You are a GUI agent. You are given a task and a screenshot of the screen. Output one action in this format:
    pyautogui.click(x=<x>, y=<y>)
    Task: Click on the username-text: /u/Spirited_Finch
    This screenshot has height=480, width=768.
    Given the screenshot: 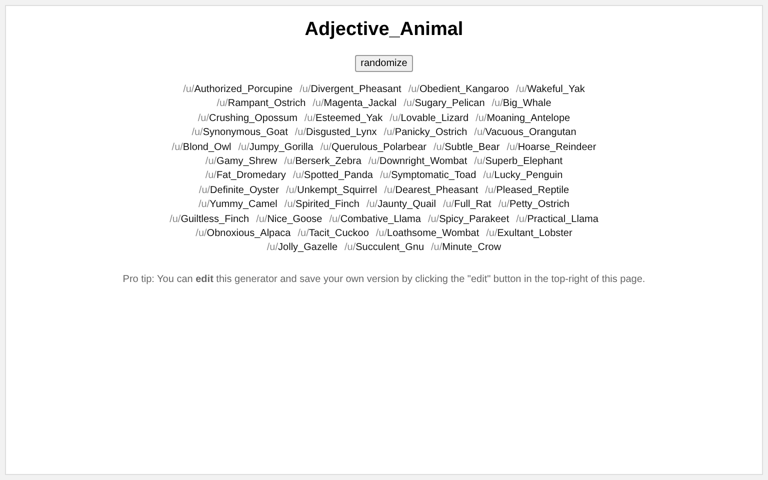 What is the action you would take?
    pyautogui.click(x=322, y=204)
    